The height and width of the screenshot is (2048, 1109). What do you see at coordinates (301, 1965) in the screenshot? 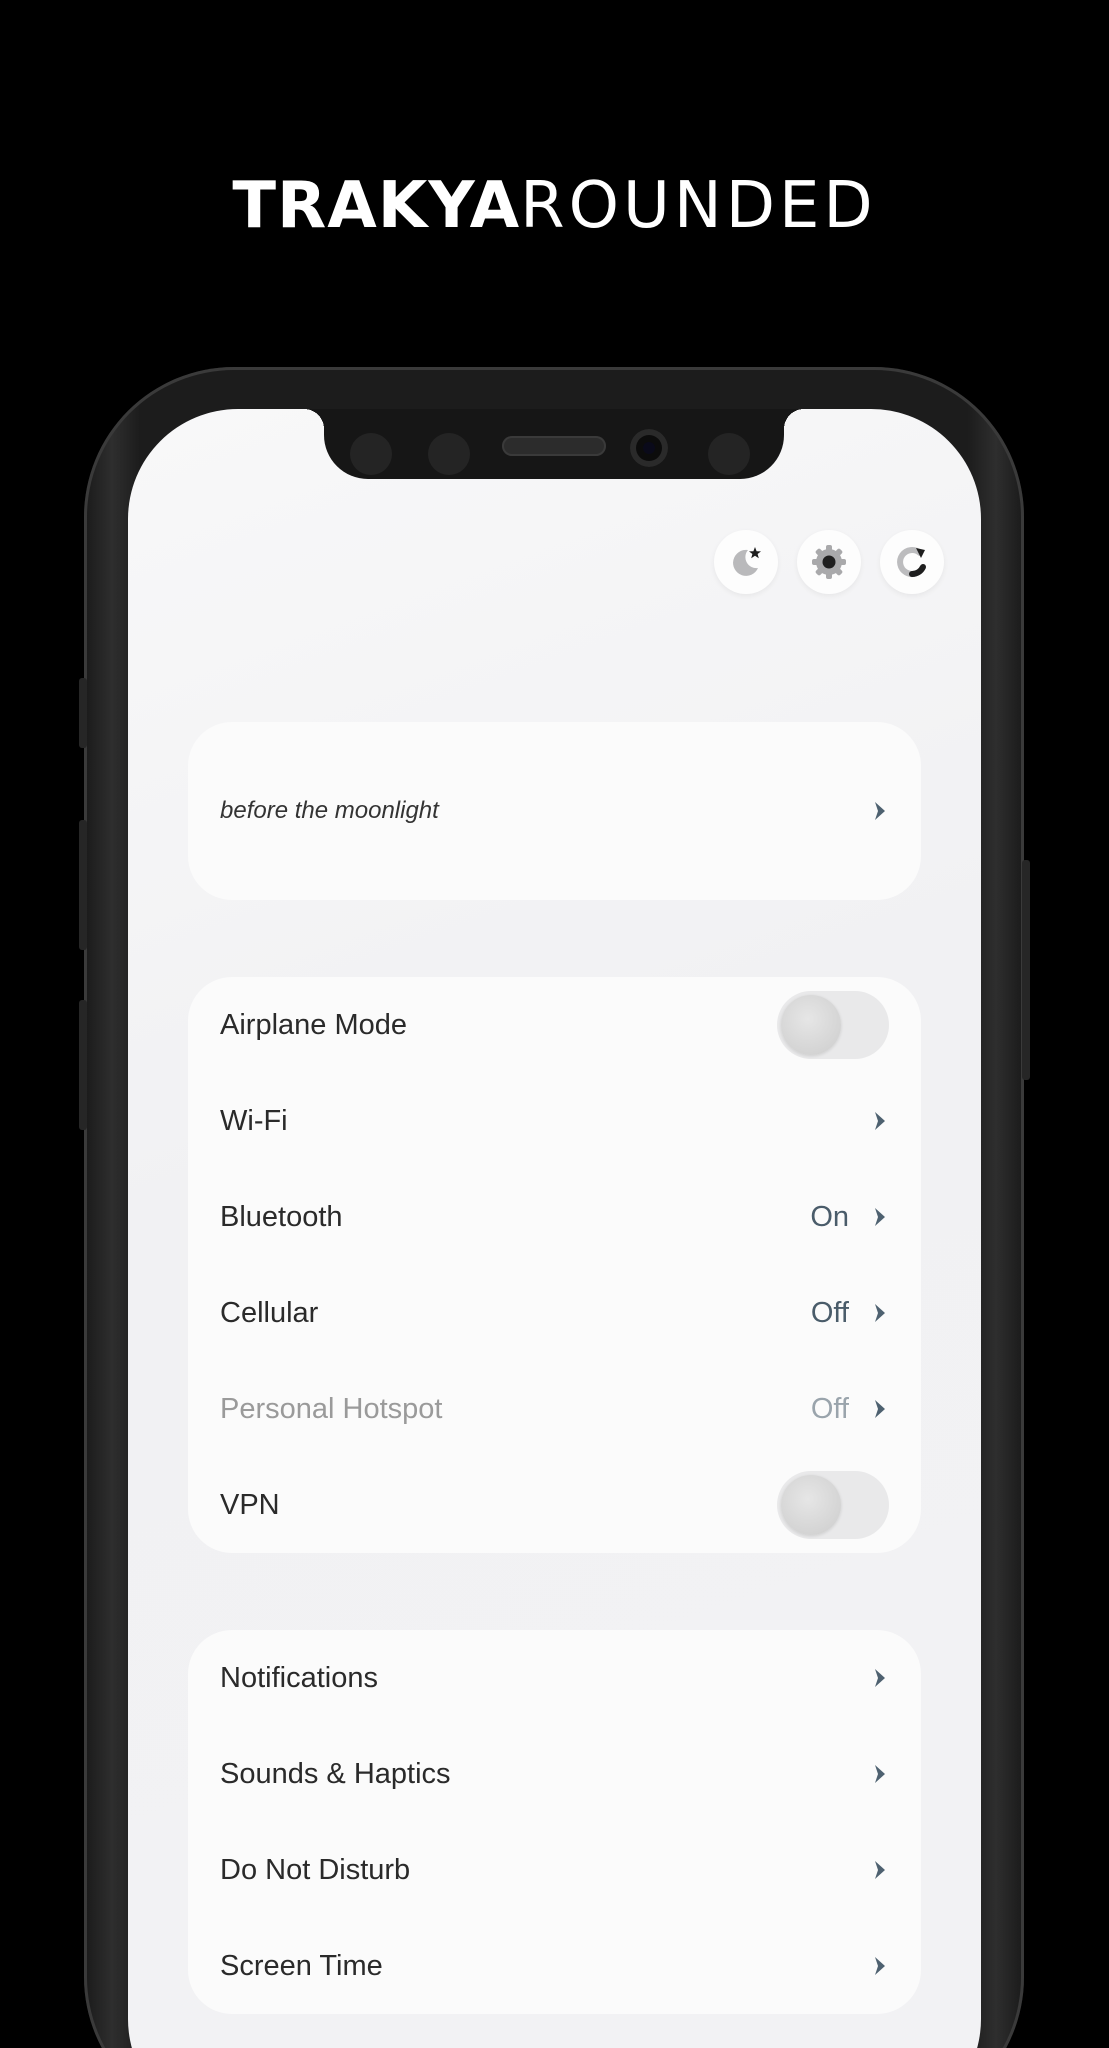
I see `screen-time-label: Screen Time` at bounding box center [301, 1965].